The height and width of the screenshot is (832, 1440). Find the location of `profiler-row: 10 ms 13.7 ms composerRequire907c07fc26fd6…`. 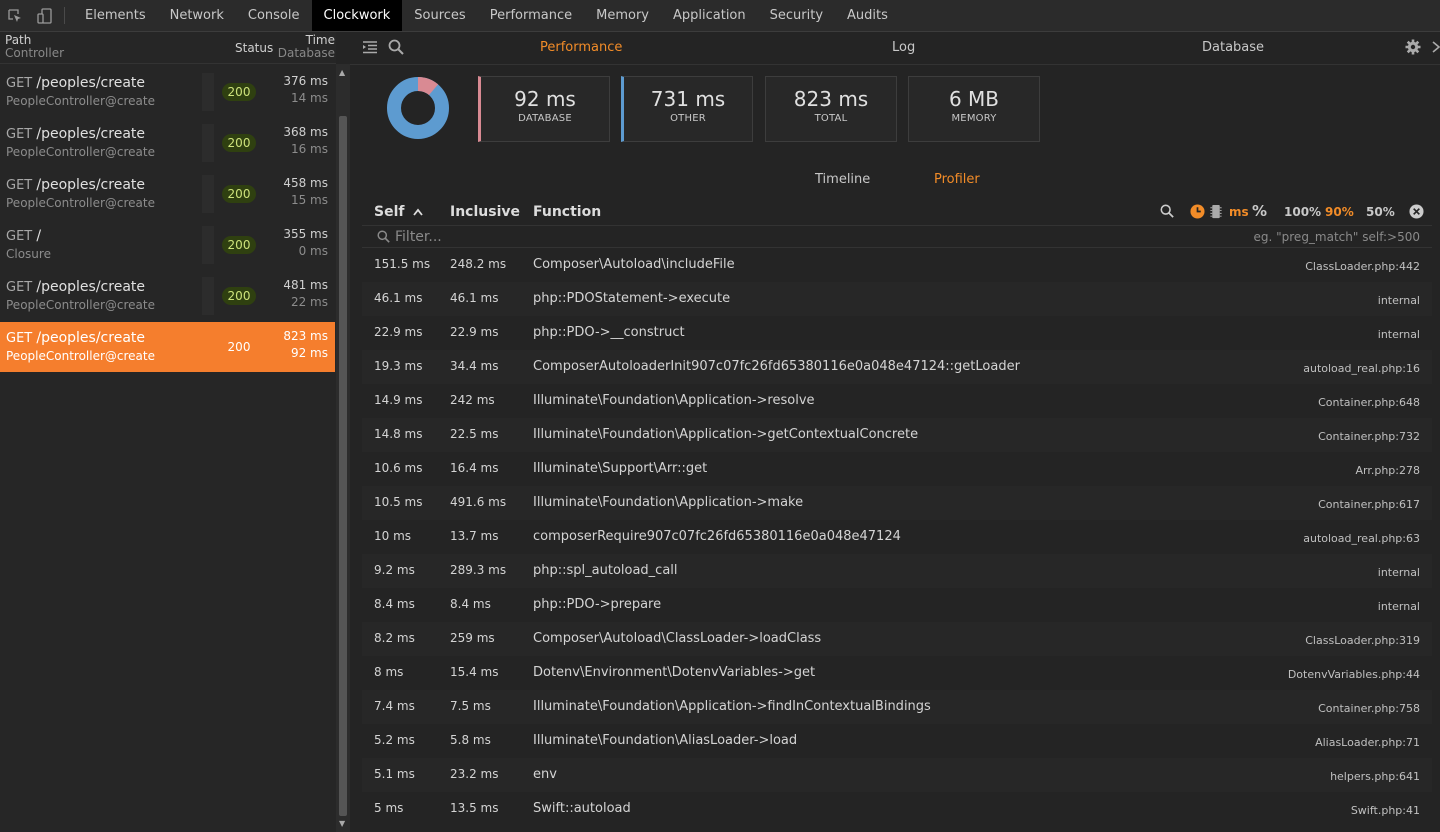

profiler-row: 10 ms 13.7 ms composerRequire907c07fc26fd6… is located at coordinates (897, 537).